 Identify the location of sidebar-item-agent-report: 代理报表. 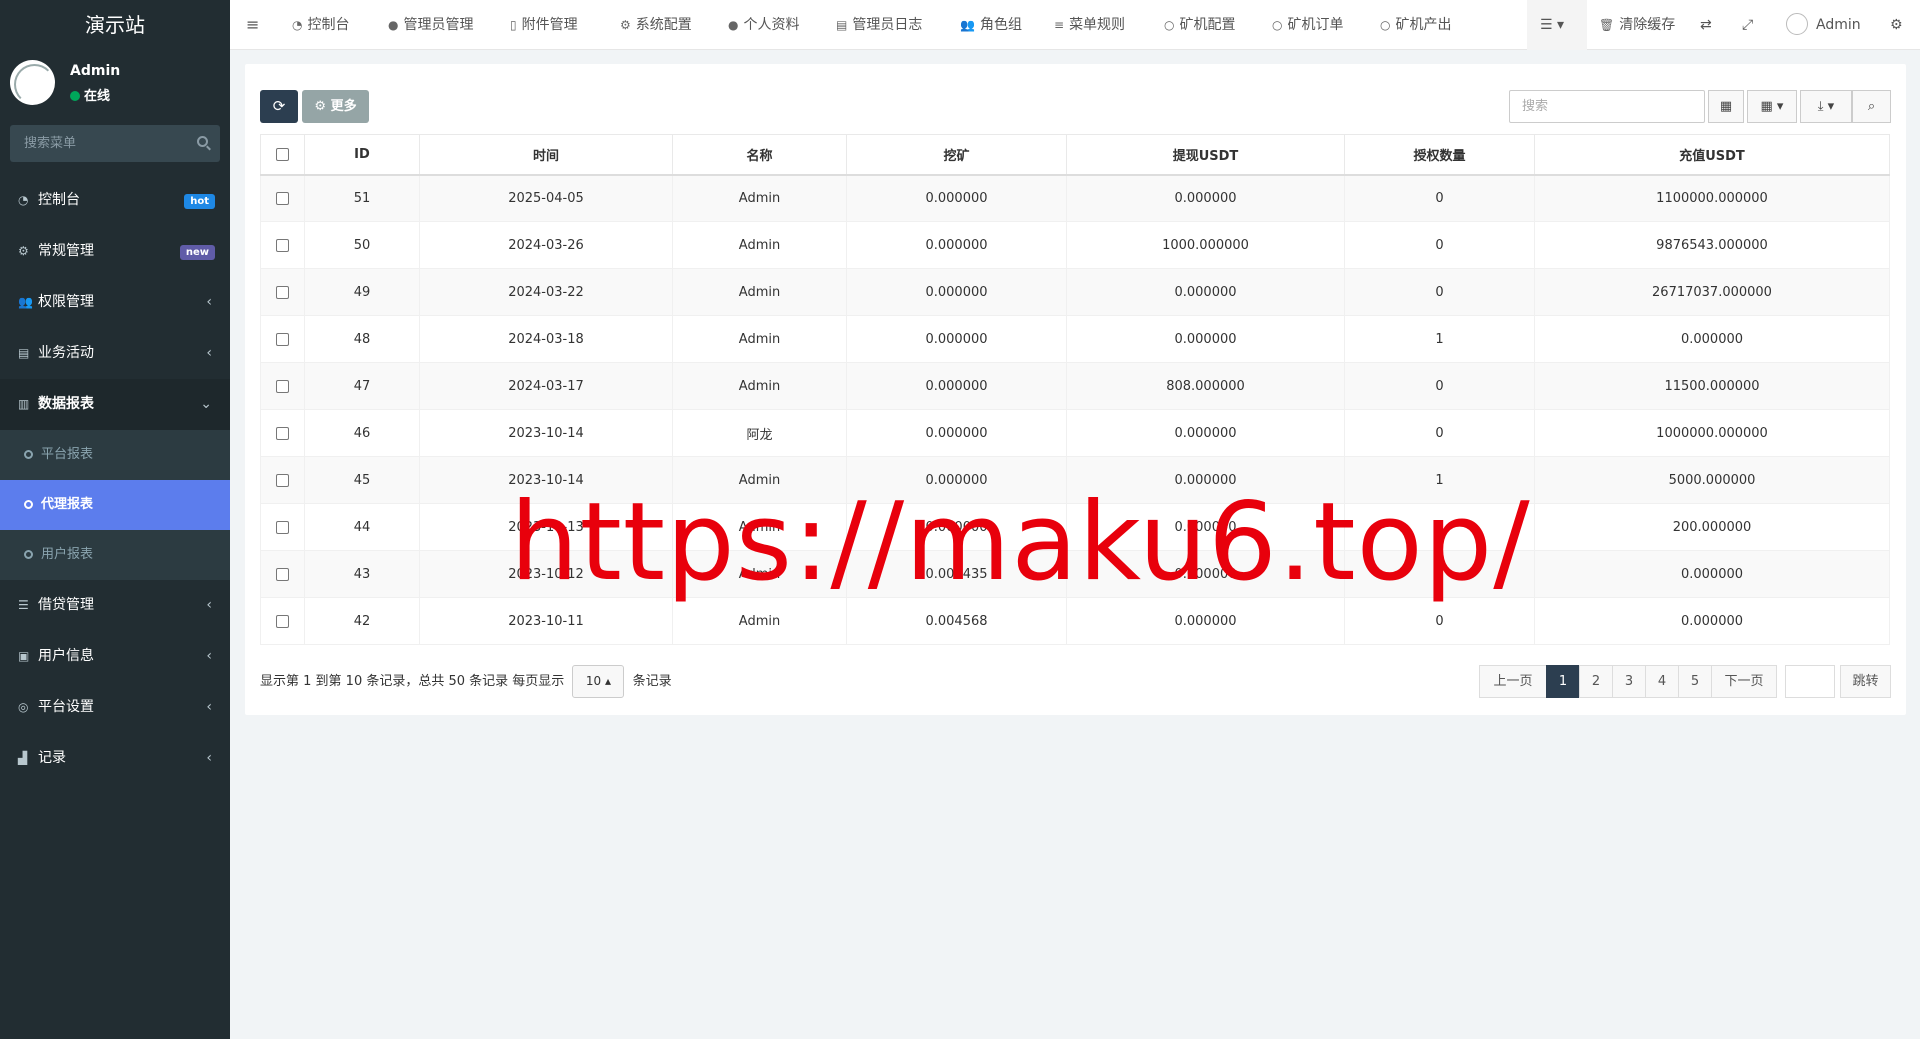
(115, 505).